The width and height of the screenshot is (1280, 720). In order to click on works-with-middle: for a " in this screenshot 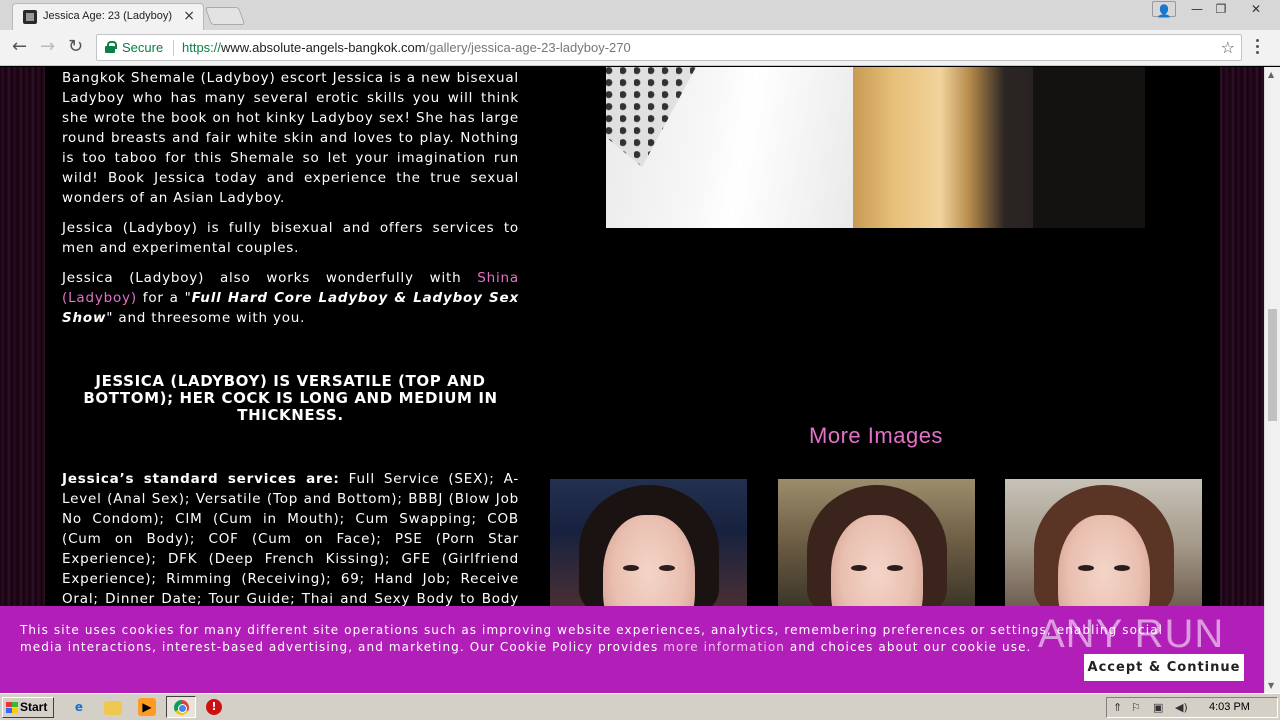, I will do `click(164, 298)`.